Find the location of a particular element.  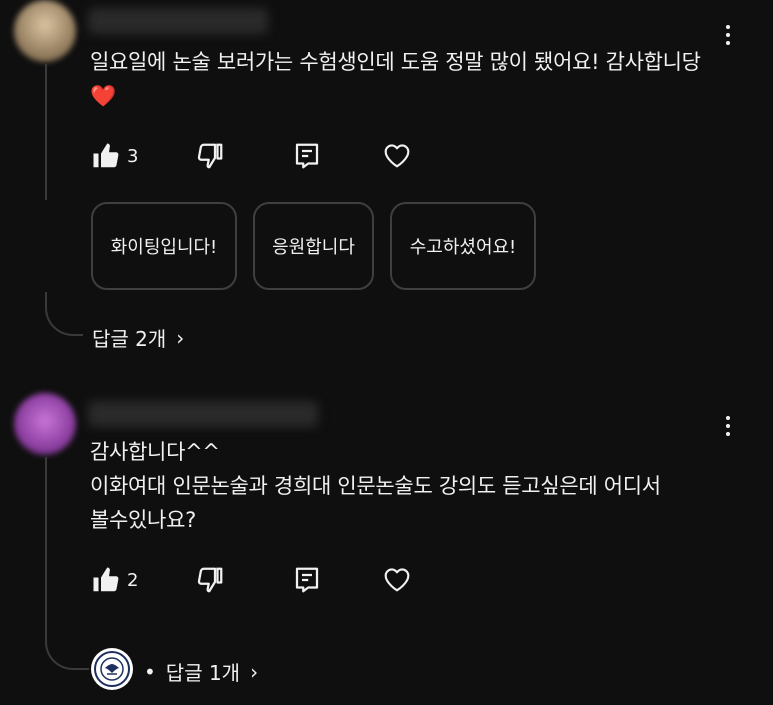

suggested-reply-chip: 응원합니다 is located at coordinates (313, 246).